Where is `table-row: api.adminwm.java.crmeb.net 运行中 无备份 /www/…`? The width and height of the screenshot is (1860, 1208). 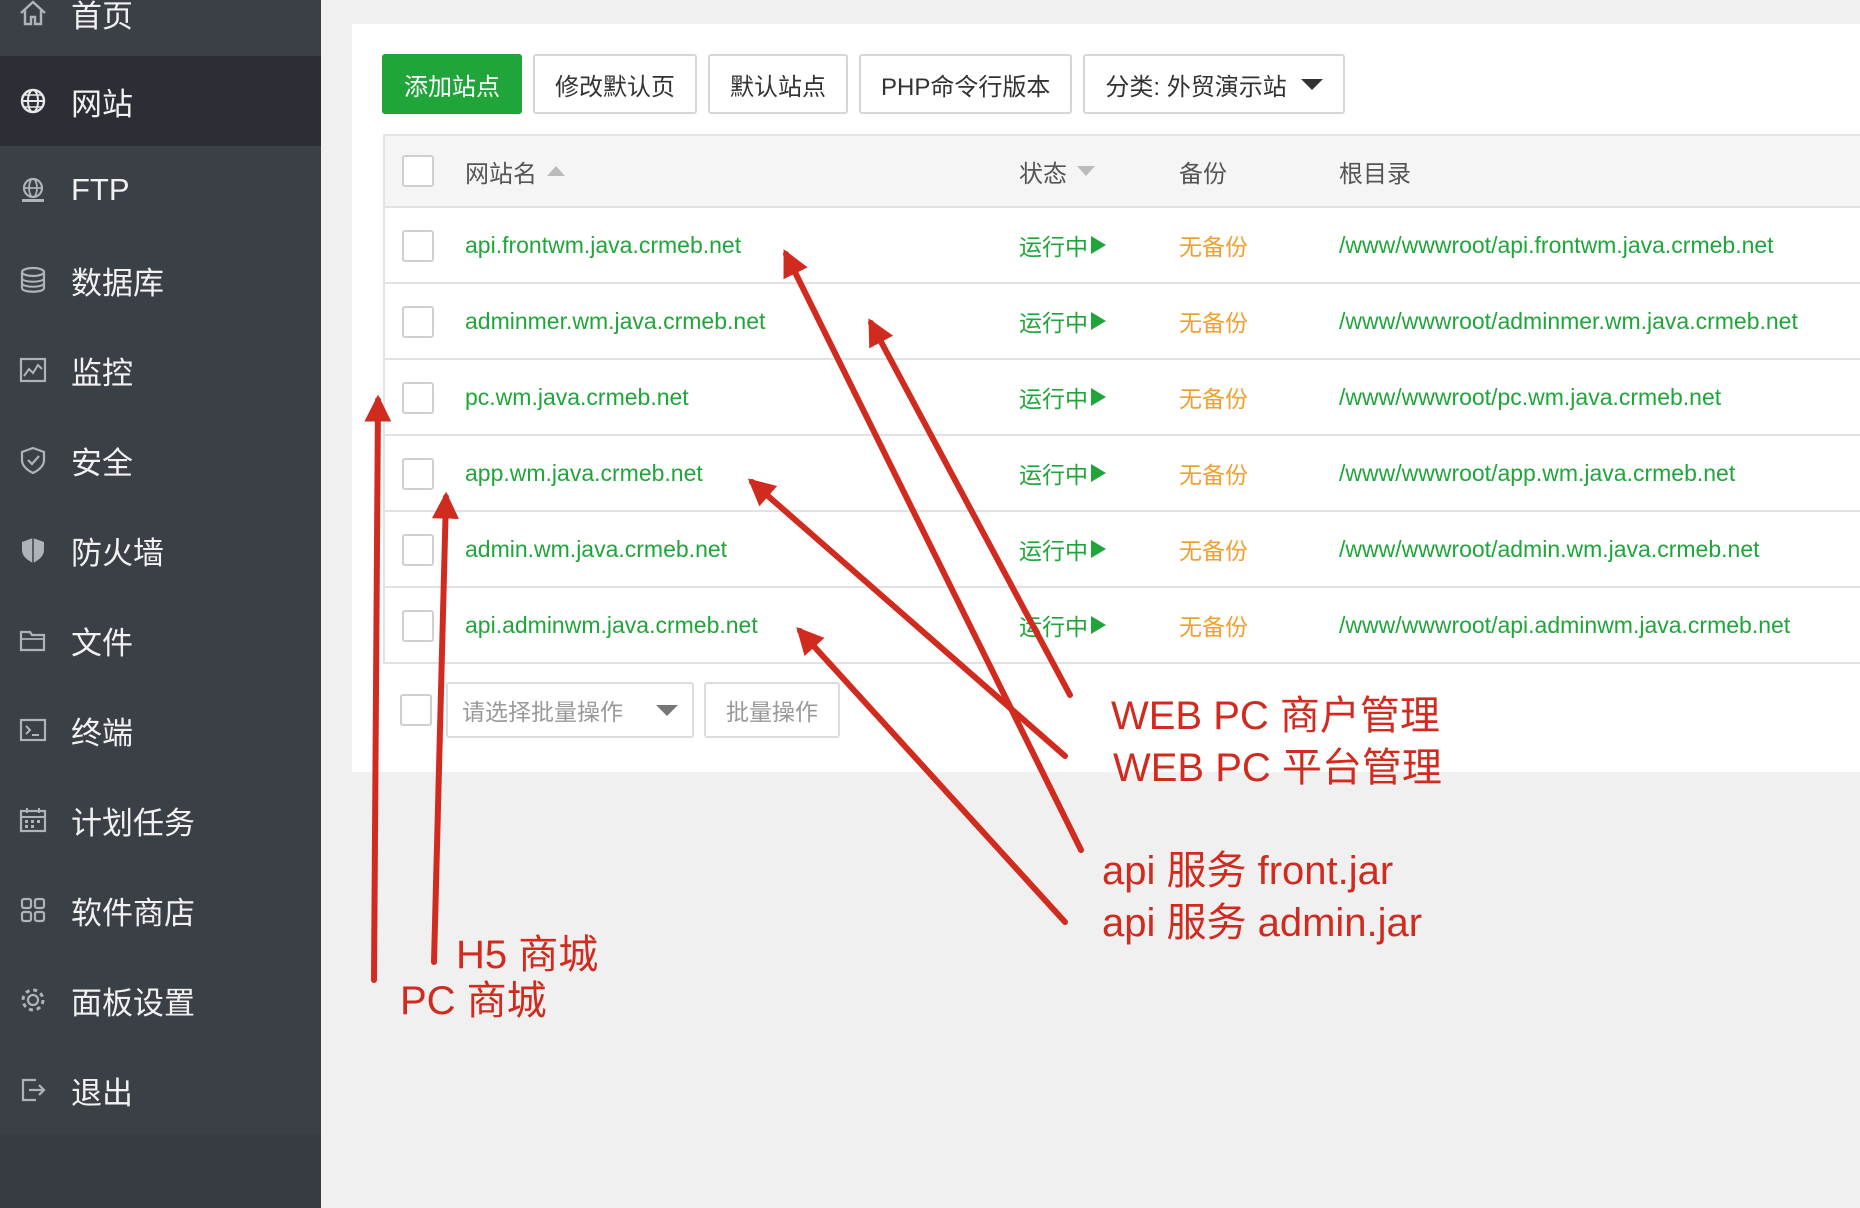
table-row: api.adminwm.java.crmeb.net 运行中 无备份 /www/… is located at coordinates (1121, 626).